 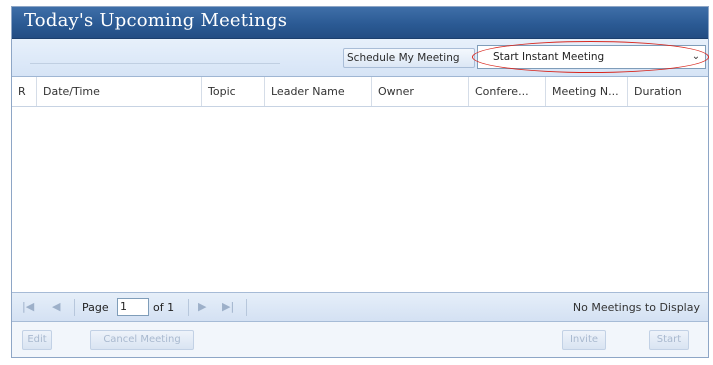 I want to click on previous-page-icon: ◀, so click(x=56, y=306).